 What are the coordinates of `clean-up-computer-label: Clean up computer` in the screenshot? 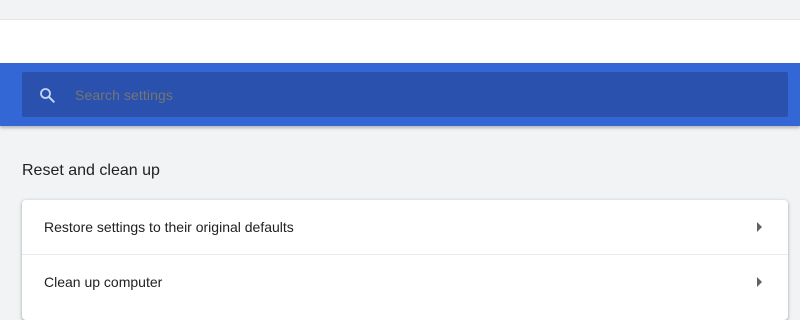 It's located at (103, 282).